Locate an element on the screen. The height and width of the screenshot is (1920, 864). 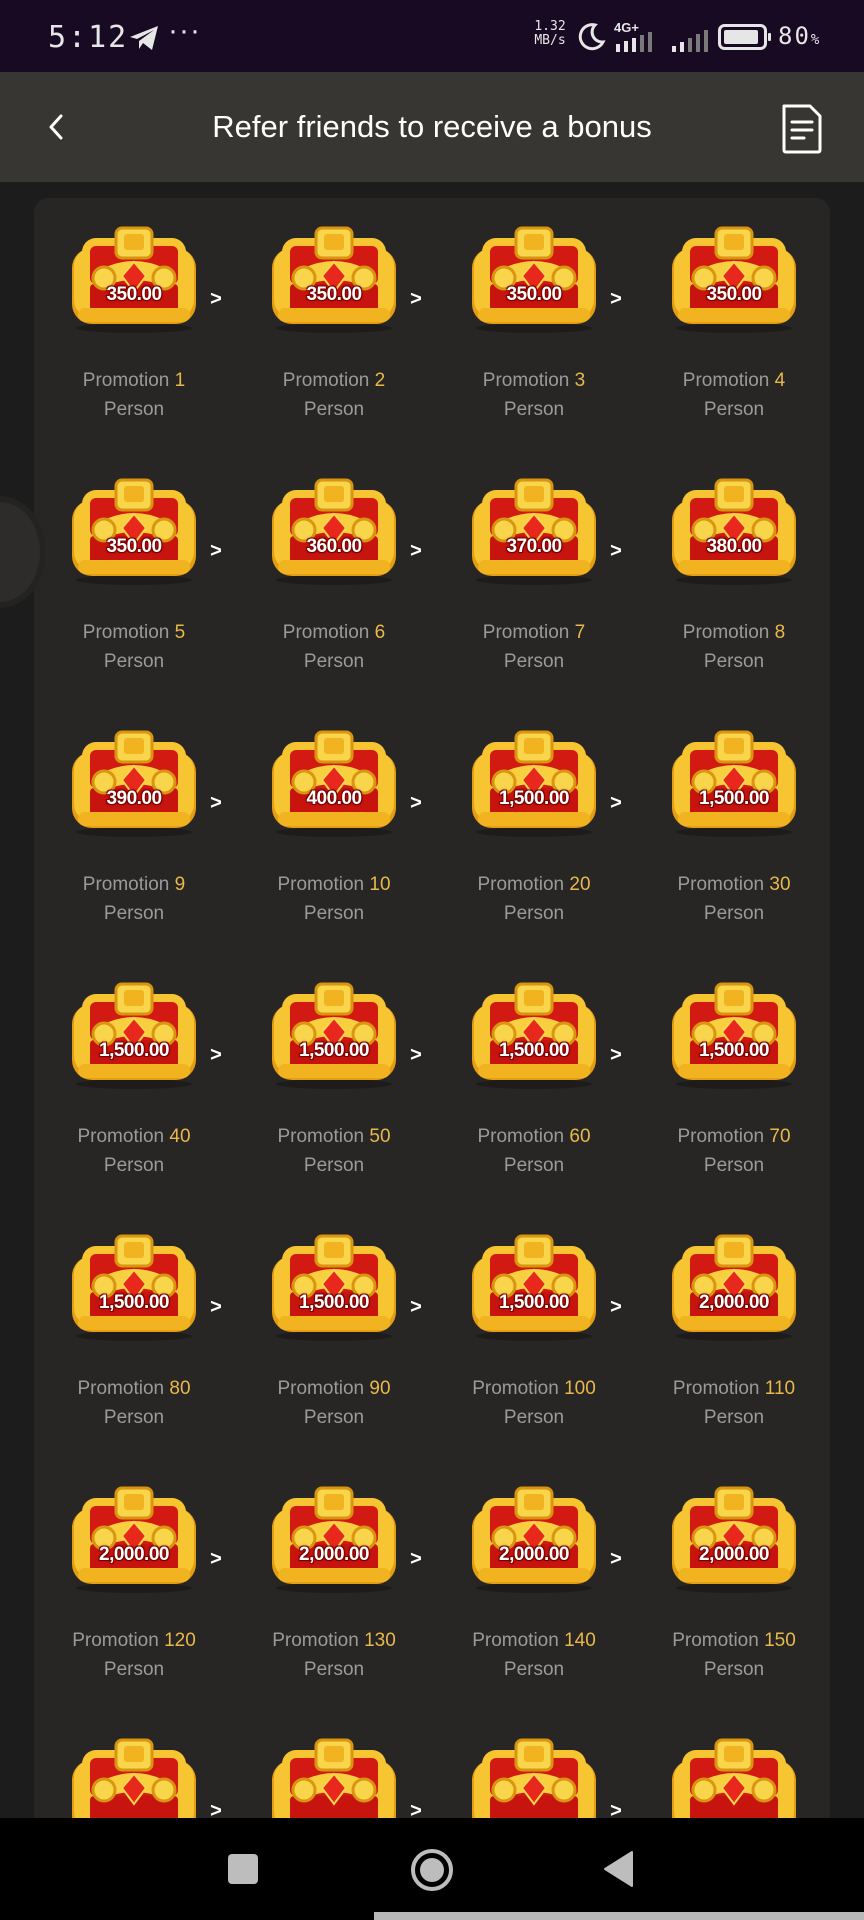
tier-label: Promotion 30 Person is located at coordinates (734, 899).